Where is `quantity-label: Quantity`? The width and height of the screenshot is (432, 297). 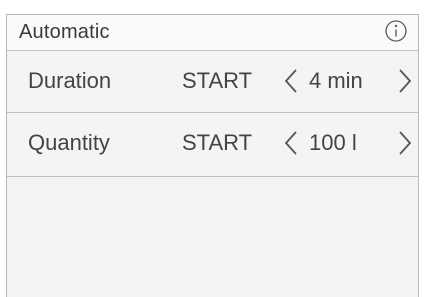
quantity-label: Quantity is located at coordinates (69, 142).